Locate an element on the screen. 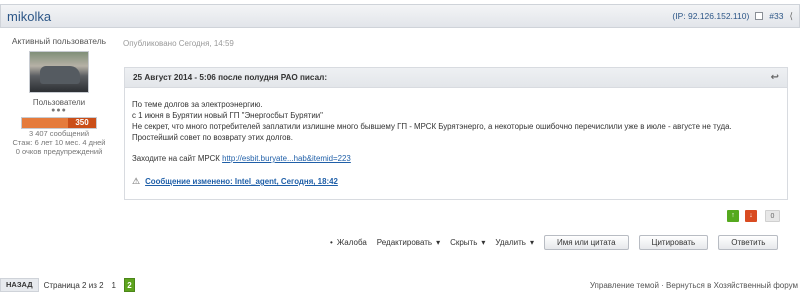  rank-dots: ●●● is located at coordinates (59, 110).